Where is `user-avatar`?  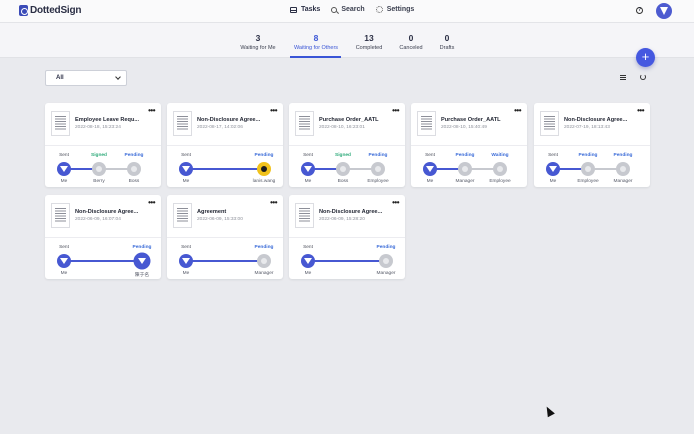
user-avatar is located at coordinates (664, 11).